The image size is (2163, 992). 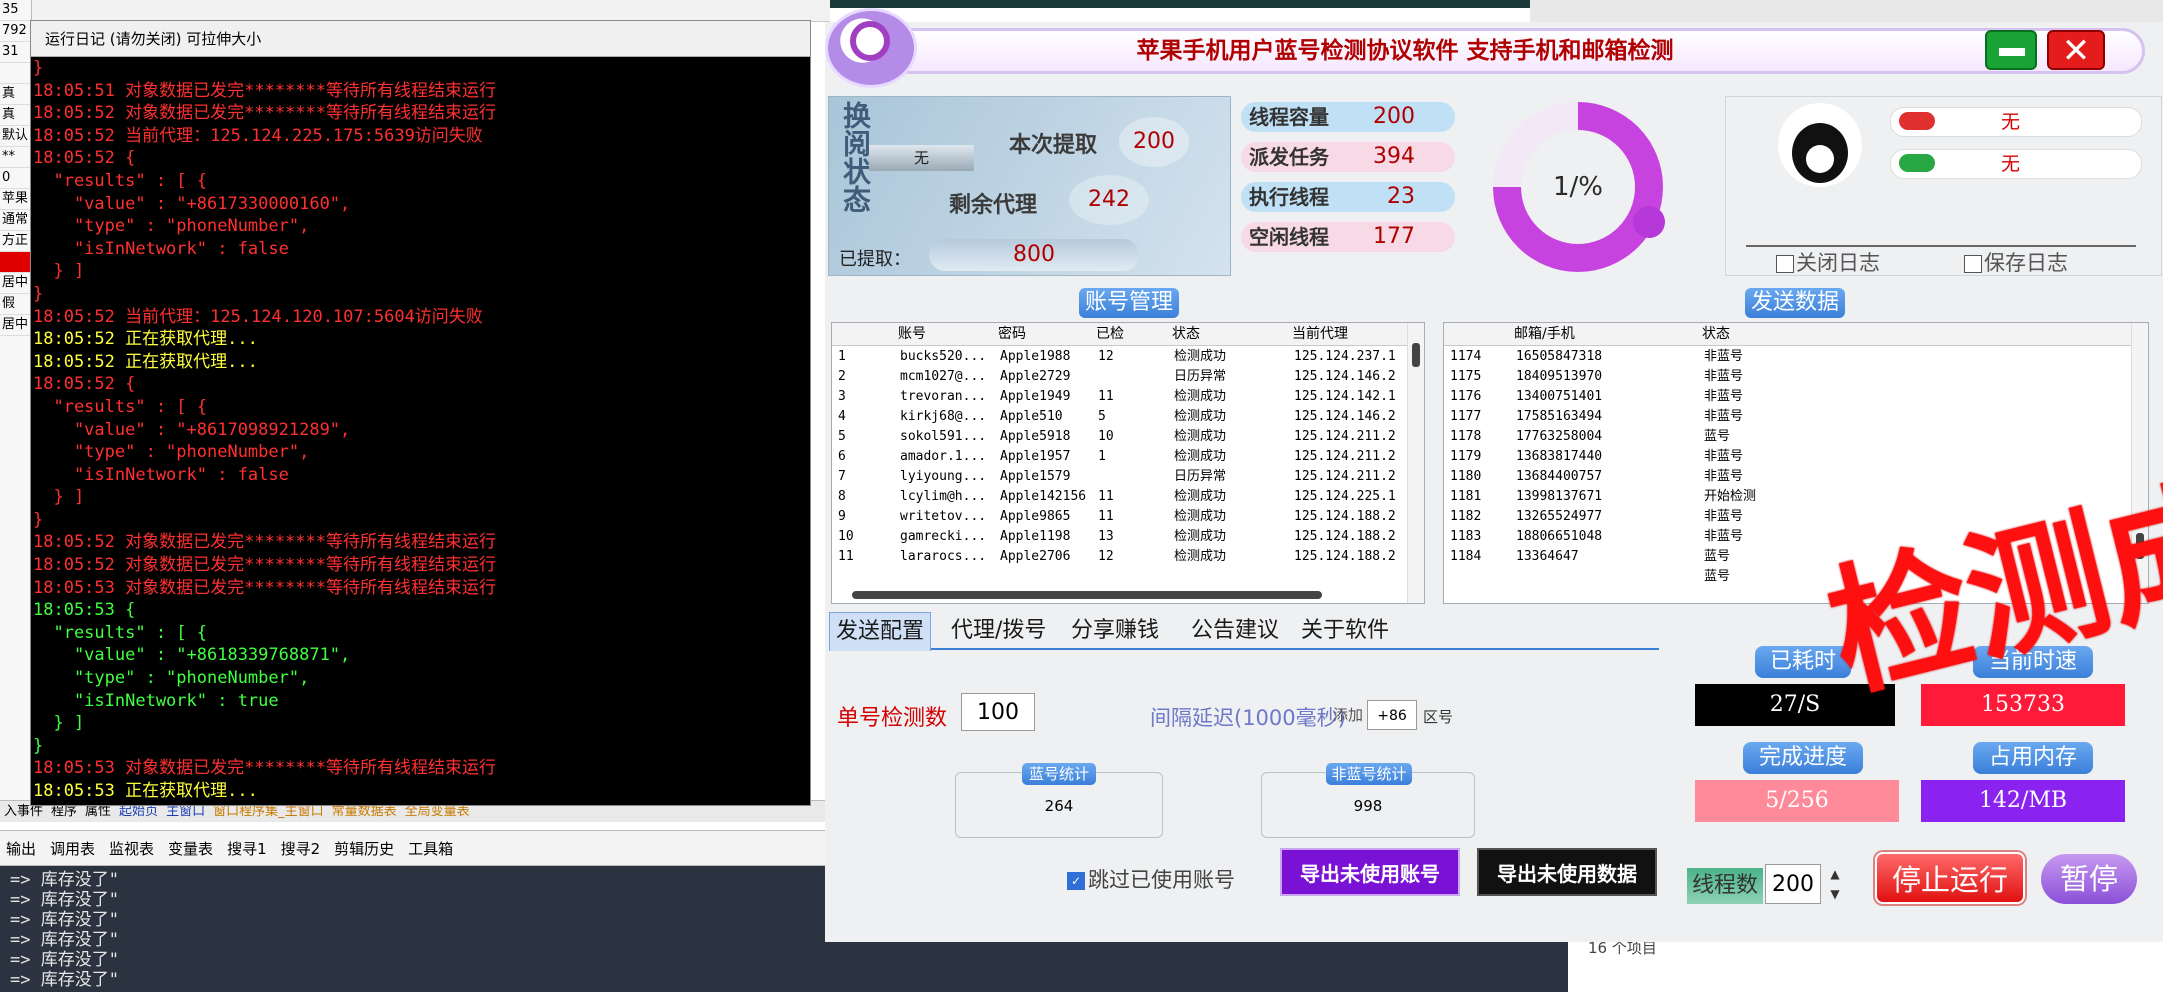 What do you see at coordinates (1950, 878) in the screenshot?
I see `stop-button: 停止运行` at bounding box center [1950, 878].